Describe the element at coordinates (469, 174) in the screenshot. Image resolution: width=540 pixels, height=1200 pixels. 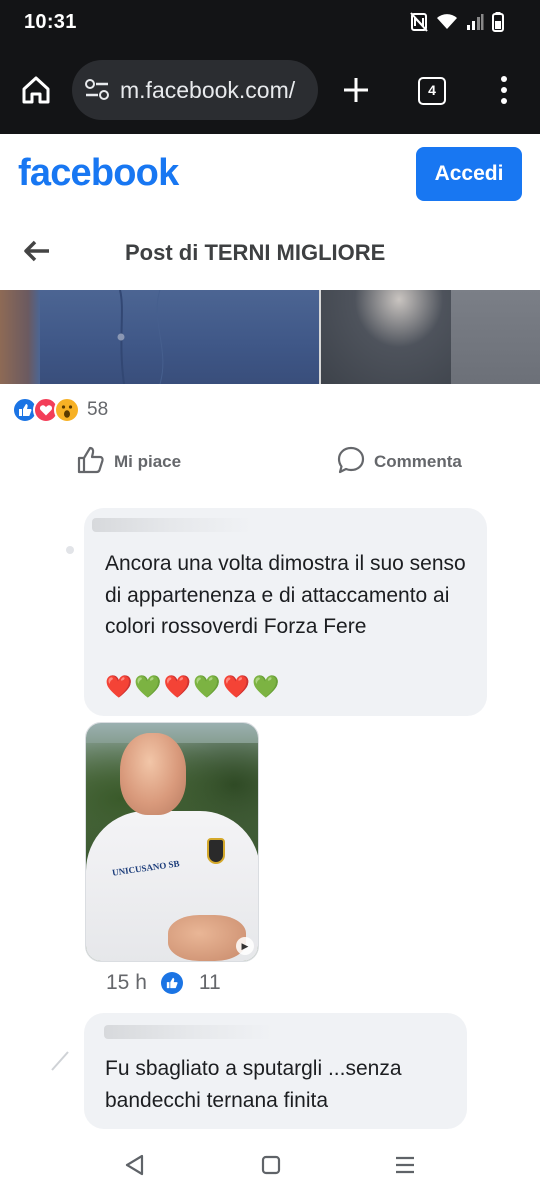
I see `login-button: Accedi` at that location.